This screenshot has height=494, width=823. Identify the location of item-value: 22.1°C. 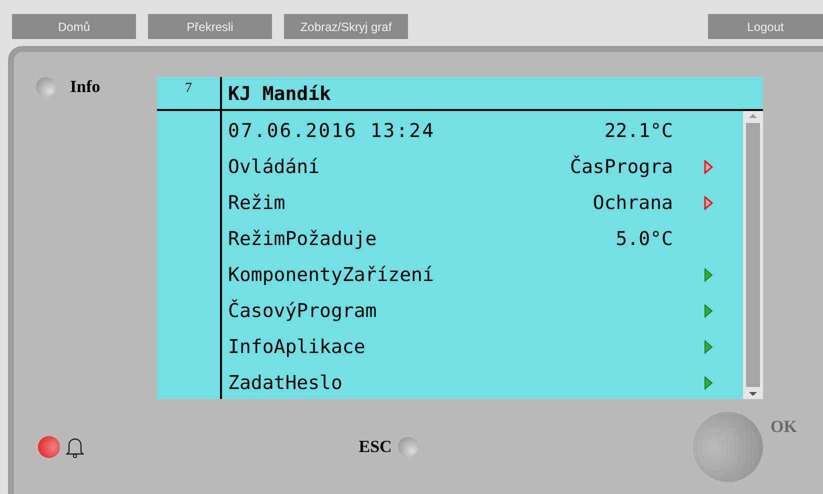
(638, 131).